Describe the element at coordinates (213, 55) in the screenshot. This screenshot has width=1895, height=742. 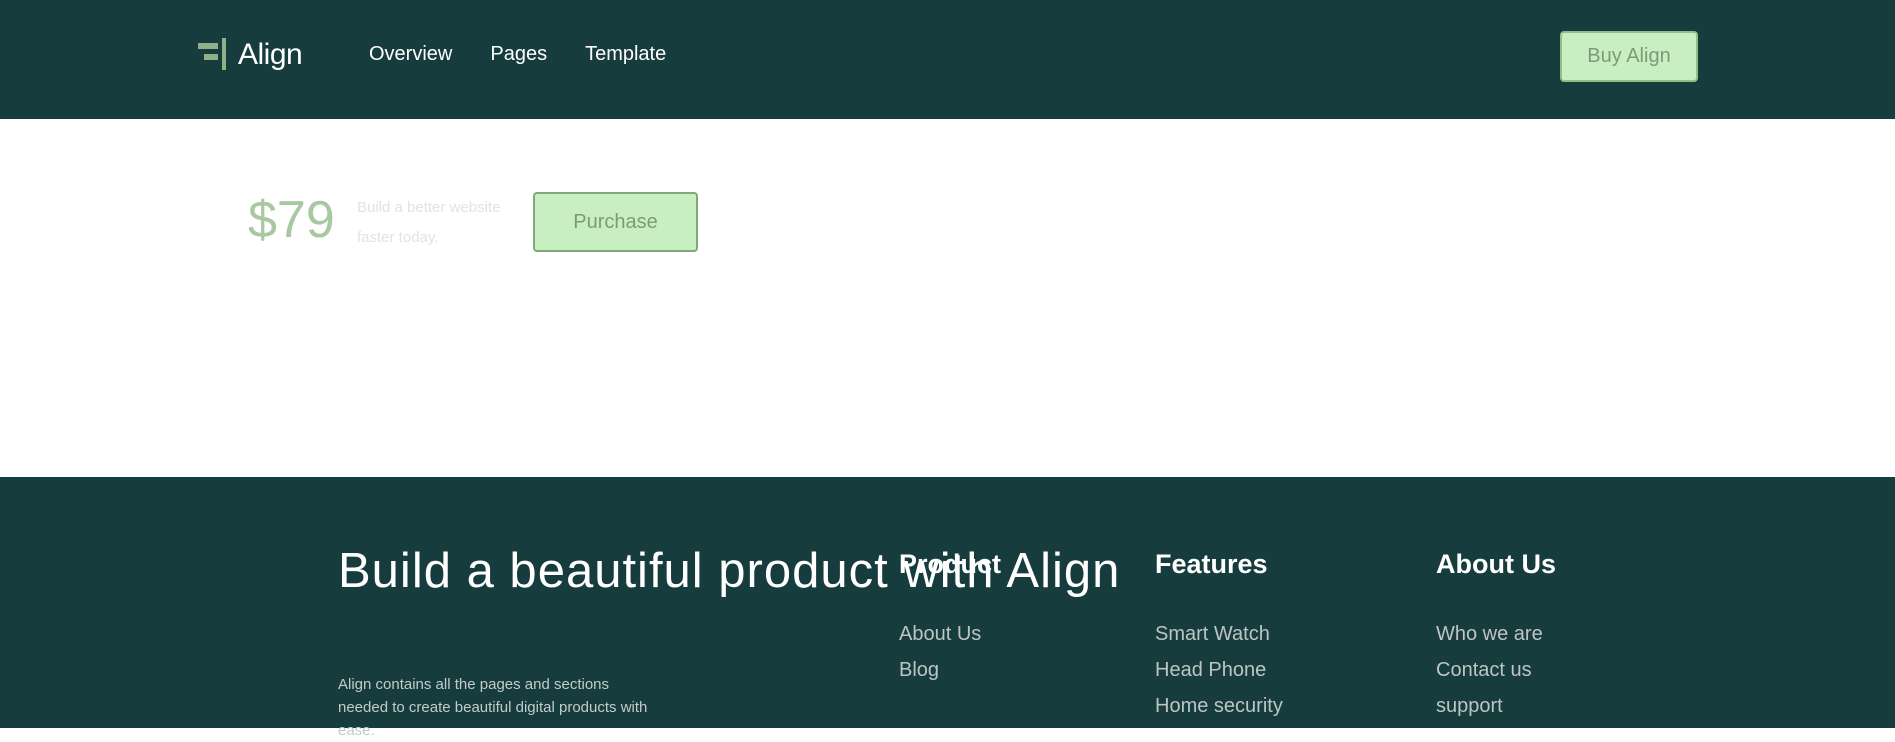
I see `logo-icon` at that location.